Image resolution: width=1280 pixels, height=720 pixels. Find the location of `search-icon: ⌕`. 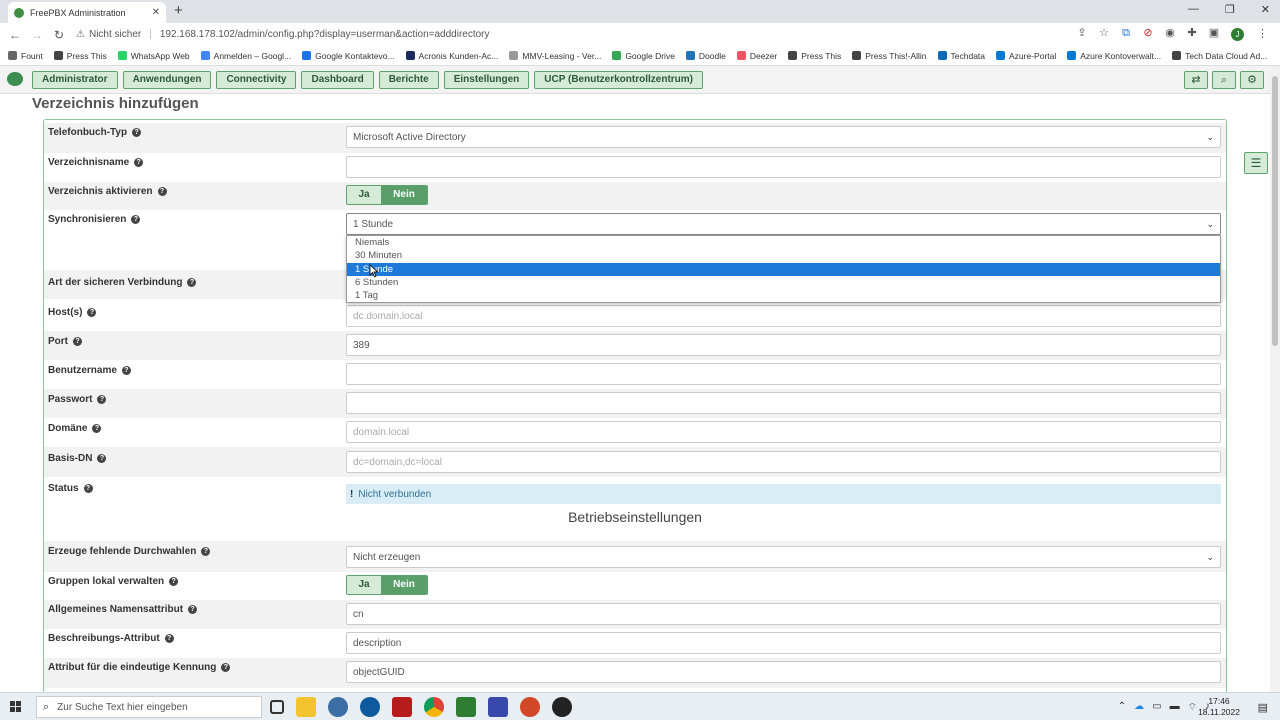

search-icon: ⌕ is located at coordinates (1224, 80).